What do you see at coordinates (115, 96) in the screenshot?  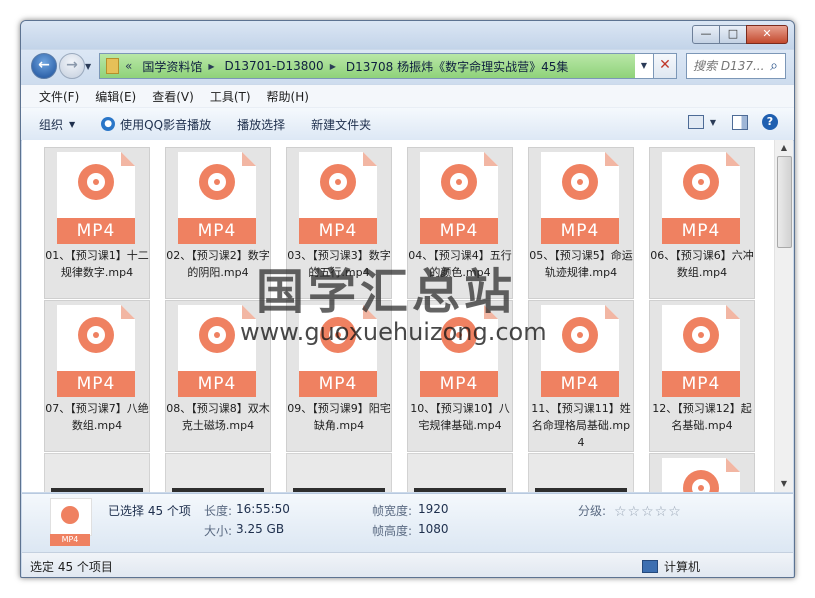 I see `menu-edit: 编辑(E)` at bounding box center [115, 96].